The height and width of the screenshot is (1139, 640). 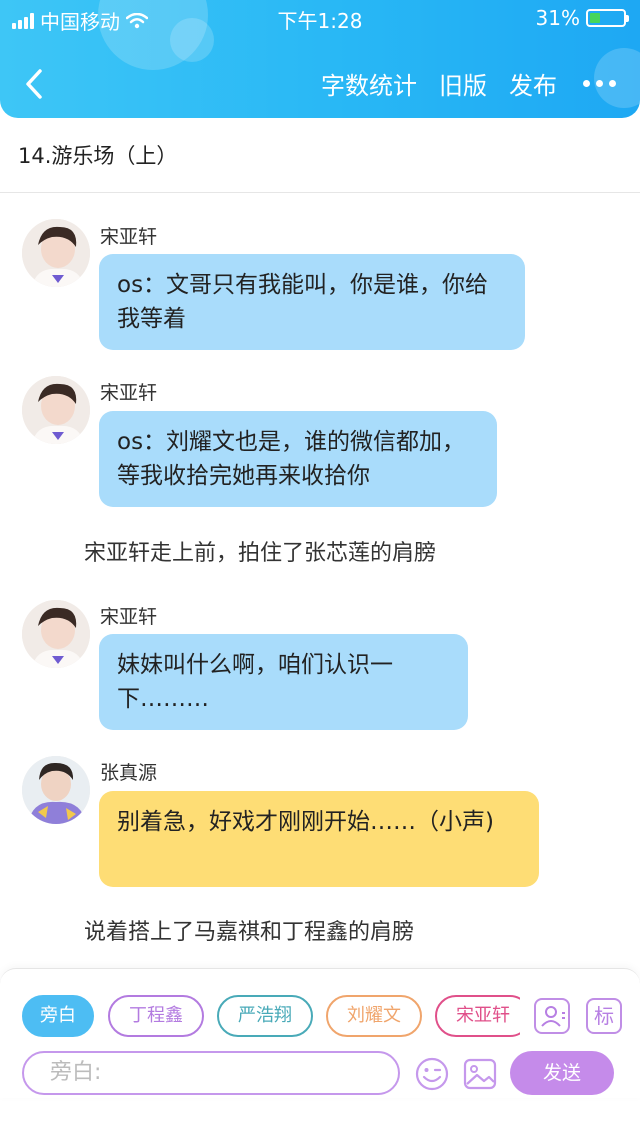 What do you see at coordinates (595, 18) in the screenshot?
I see `battery-fill` at bounding box center [595, 18].